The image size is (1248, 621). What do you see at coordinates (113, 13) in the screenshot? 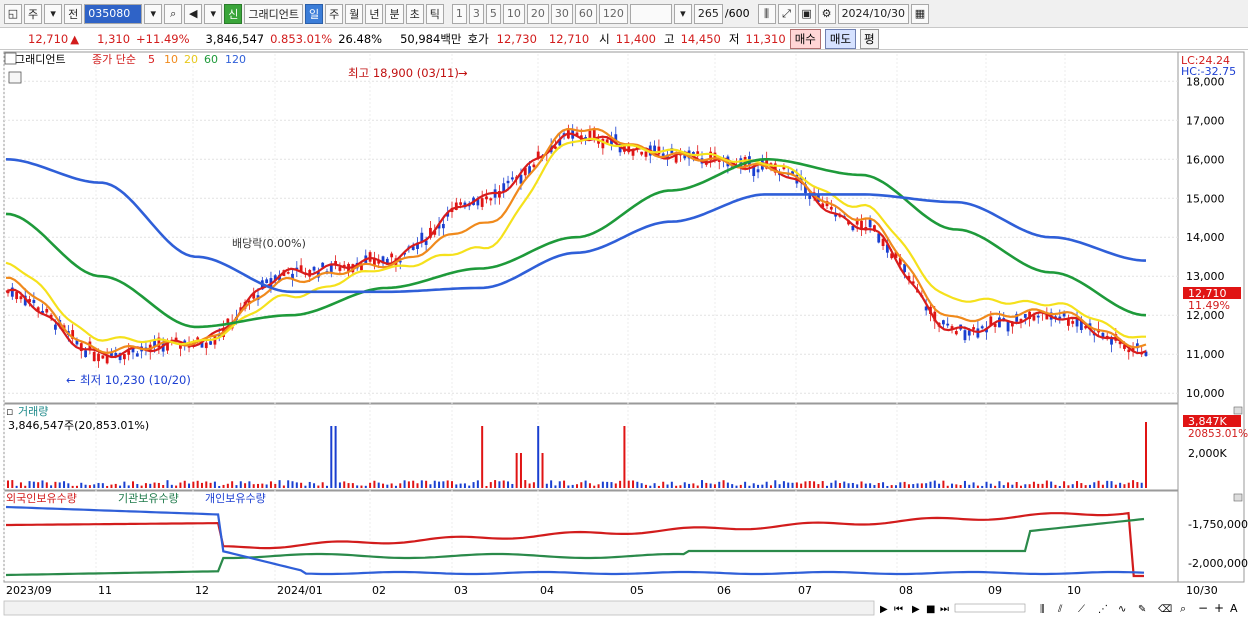
I see `stock-code-input: 035080` at bounding box center [113, 13].